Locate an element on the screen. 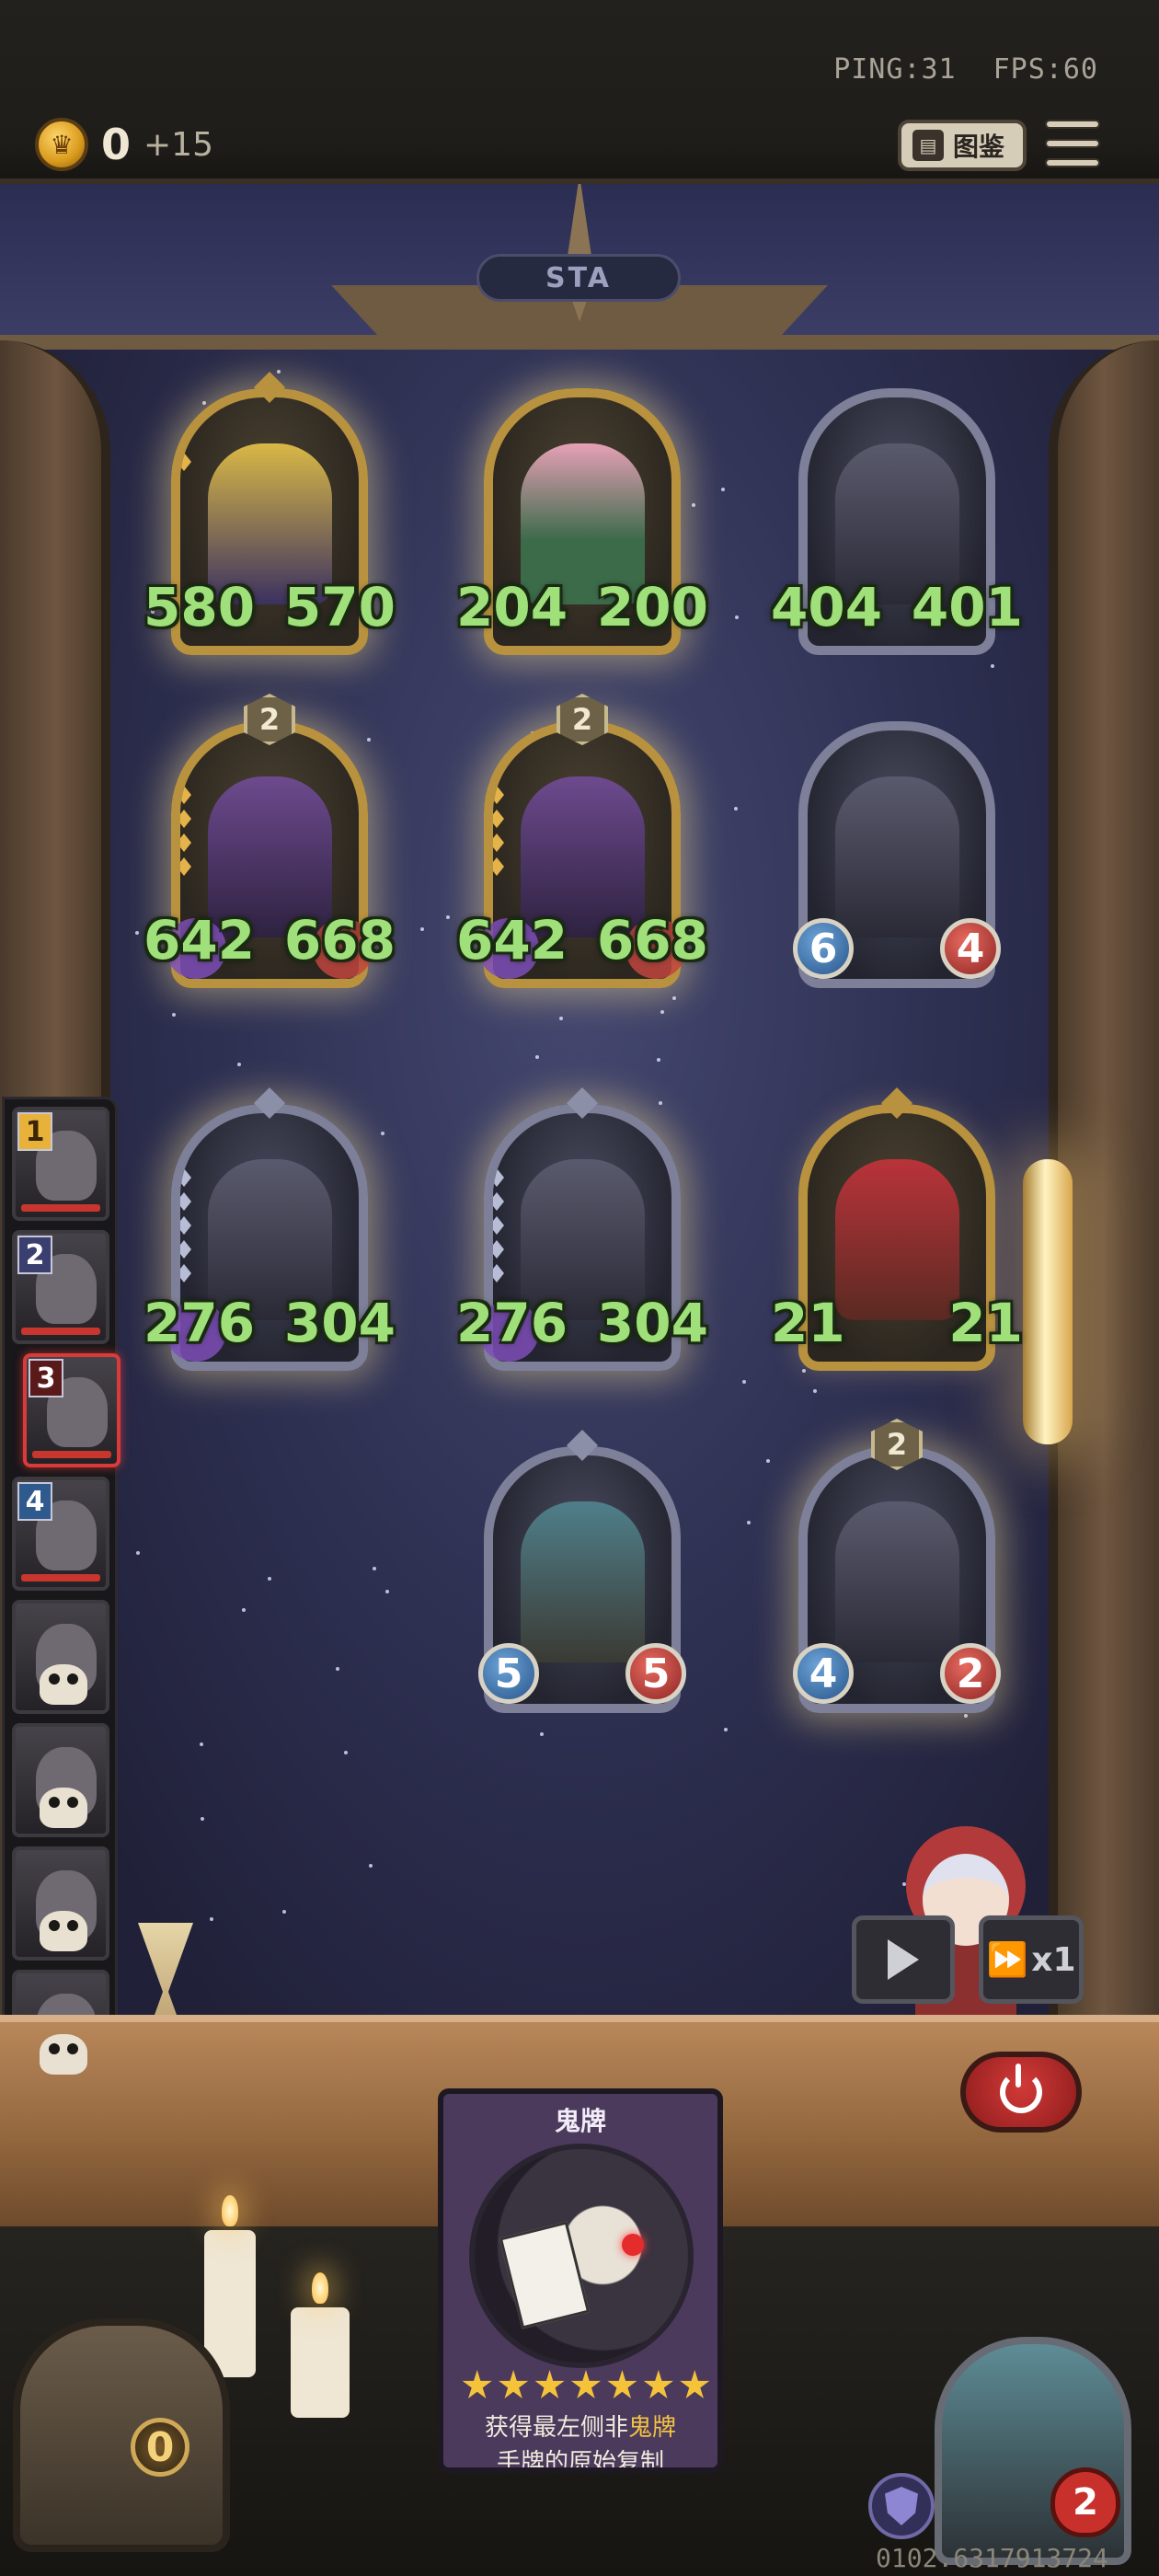 This screenshot has height=2576, width=1159. fast-forward-icon: ⏩ is located at coordinates (1007, 1960).